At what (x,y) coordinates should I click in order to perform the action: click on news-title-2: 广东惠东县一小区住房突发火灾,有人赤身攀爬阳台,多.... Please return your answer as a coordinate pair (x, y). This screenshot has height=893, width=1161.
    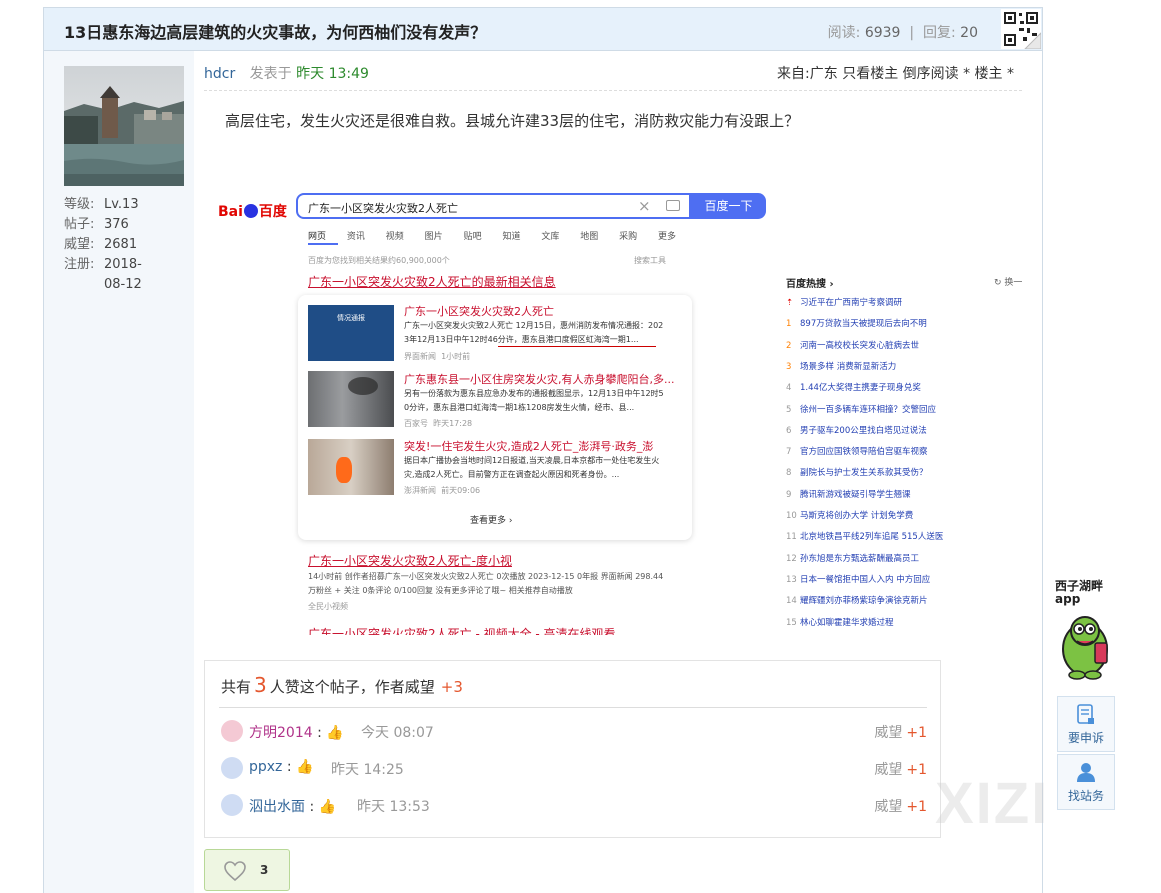
    Looking at the image, I should click on (539, 379).